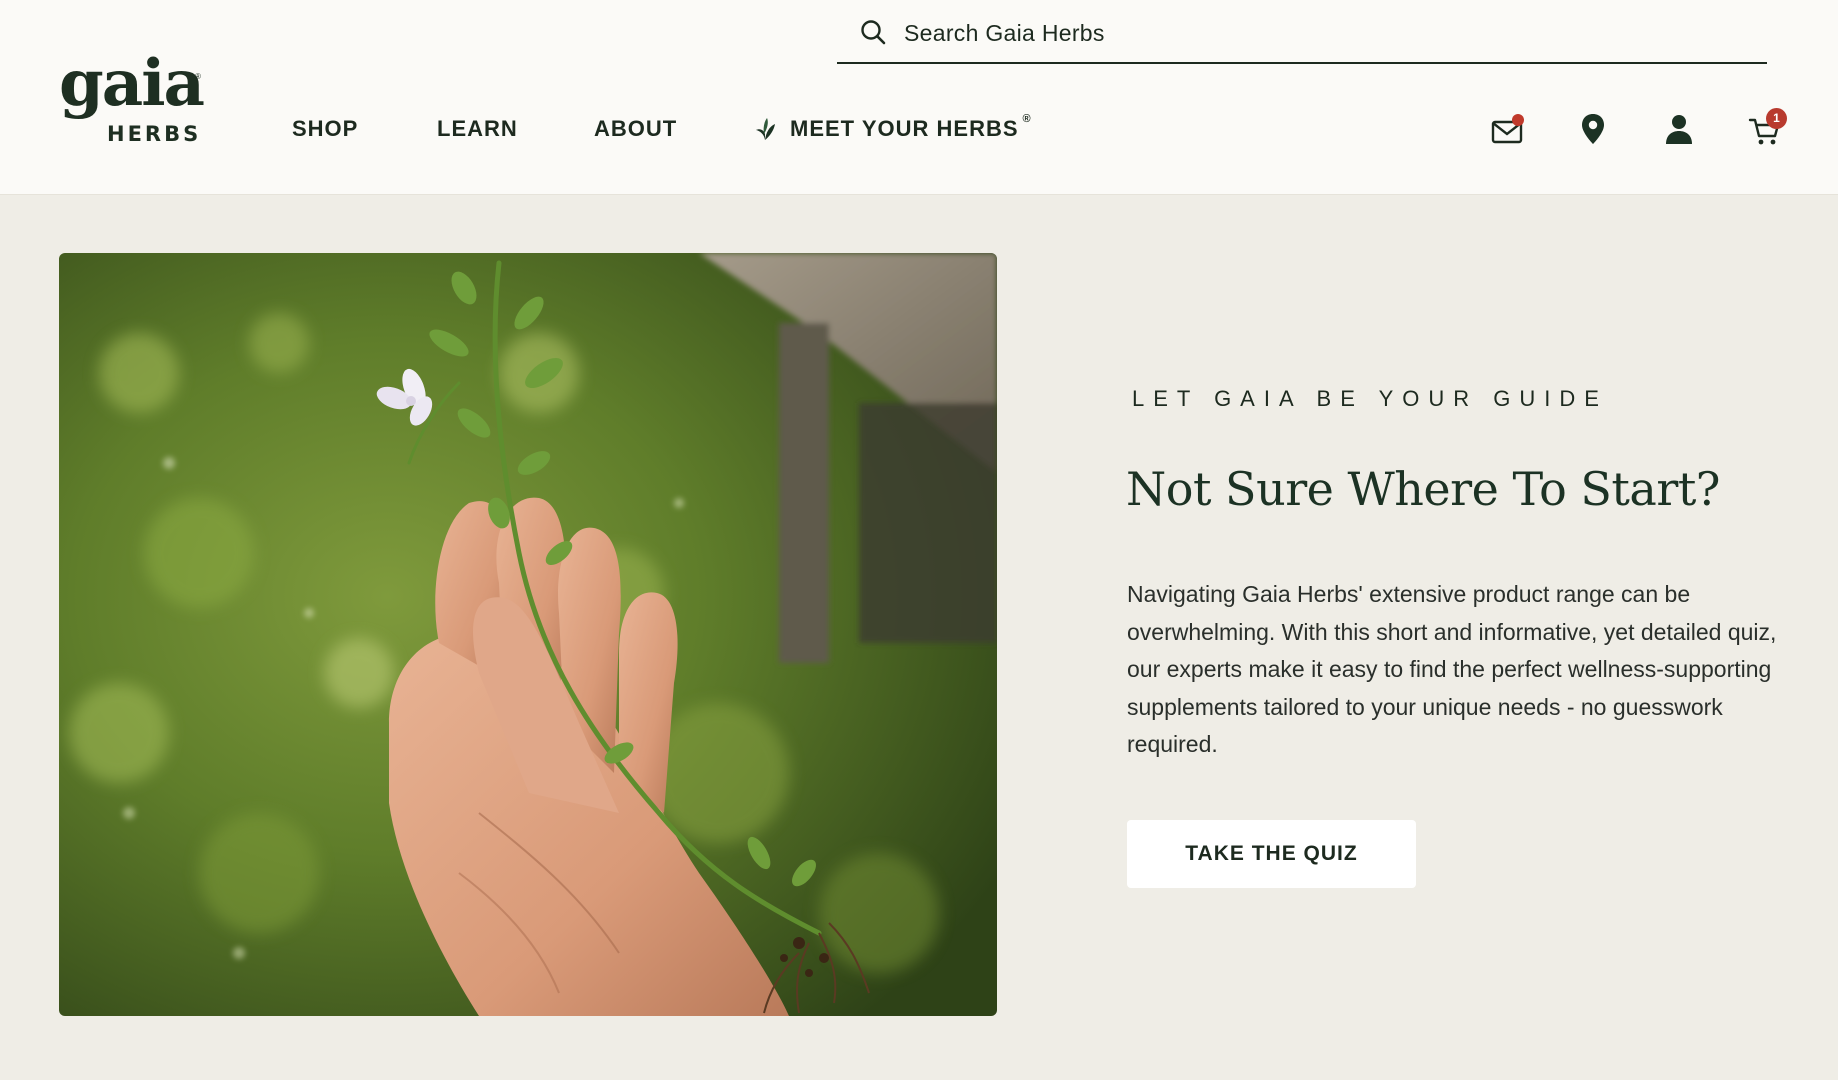  What do you see at coordinates (1004, 33) in the screenshot?
I see `search-placeholder: Search Gaia Herbs` at bounding box center [1004, 33].